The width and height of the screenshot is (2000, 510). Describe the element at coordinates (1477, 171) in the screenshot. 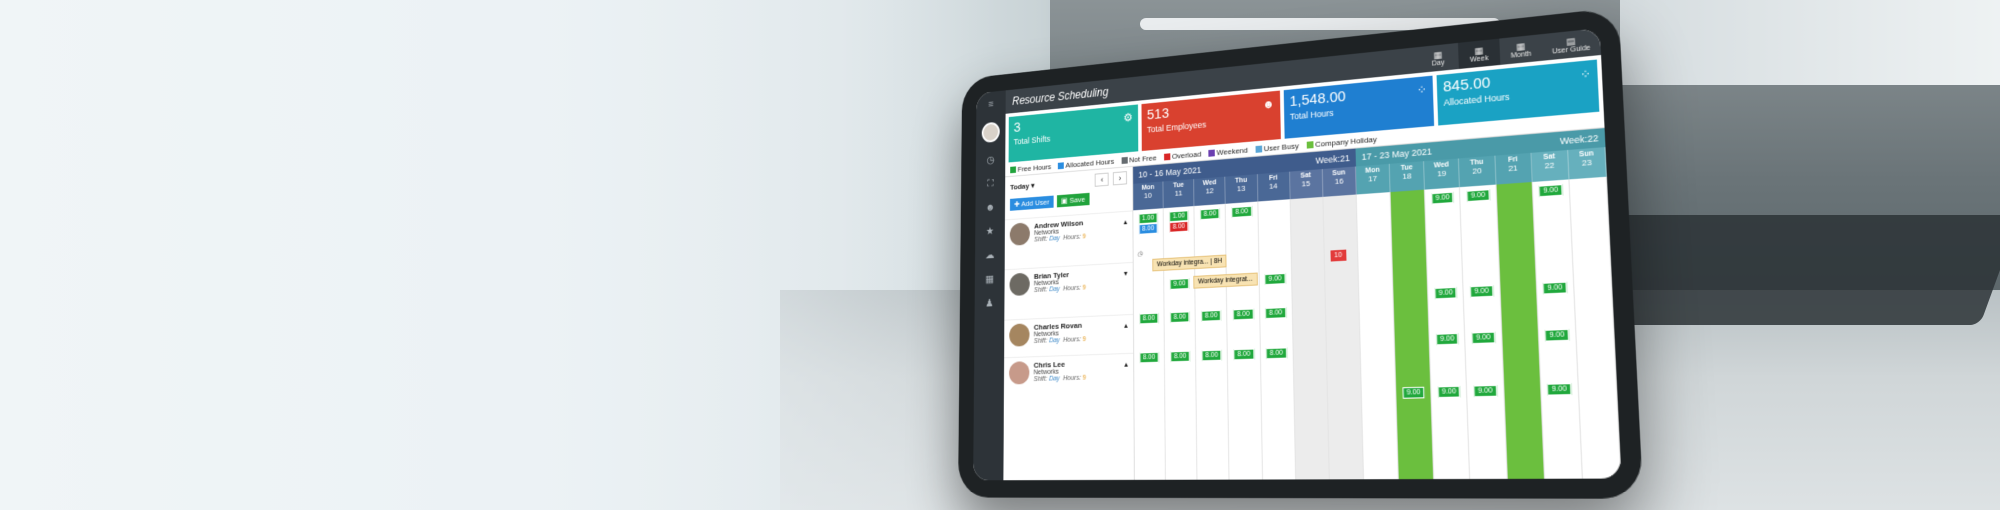

I see `day-cell: Thu 20` at that location.